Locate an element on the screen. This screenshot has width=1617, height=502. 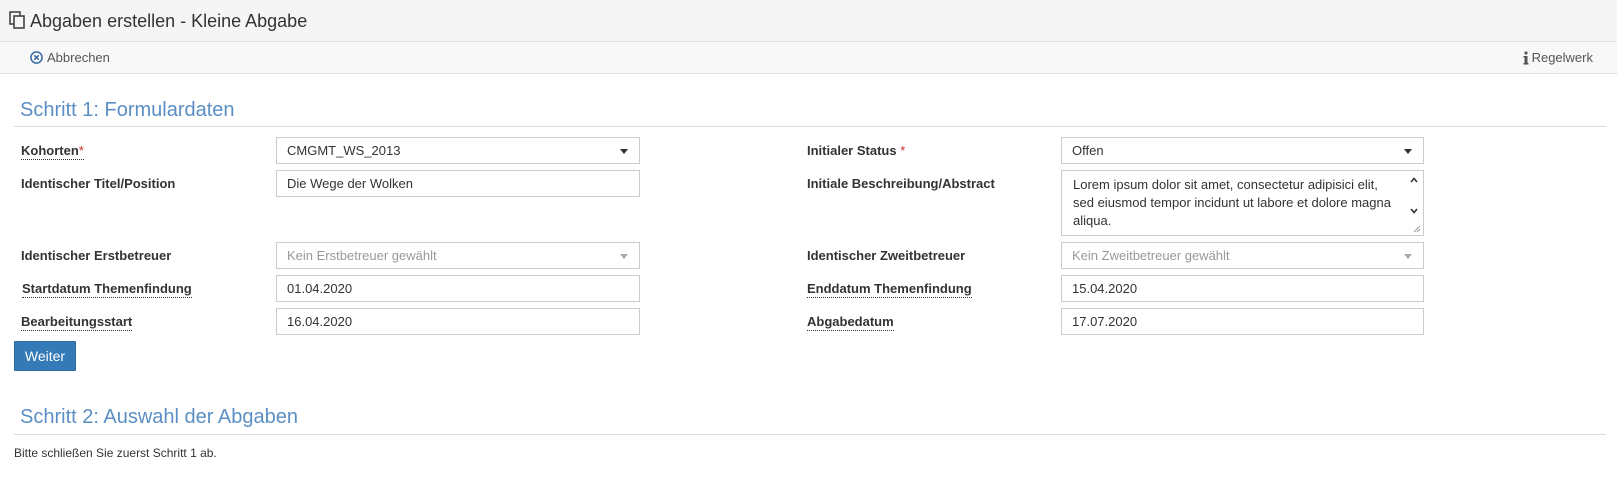
cancel-button: Abbrechen is located at coordinates (70, 57).